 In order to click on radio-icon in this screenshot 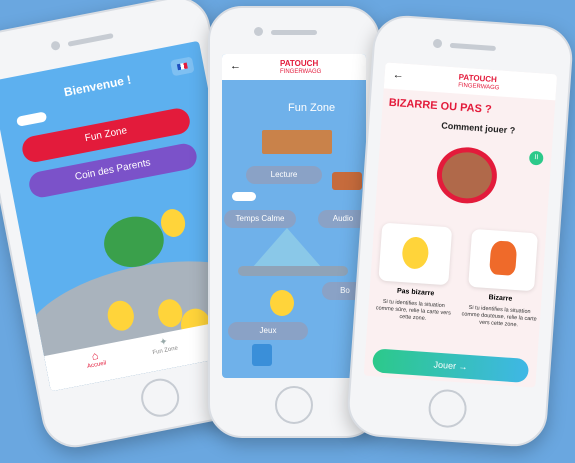, I will do `click(347, 181)`.